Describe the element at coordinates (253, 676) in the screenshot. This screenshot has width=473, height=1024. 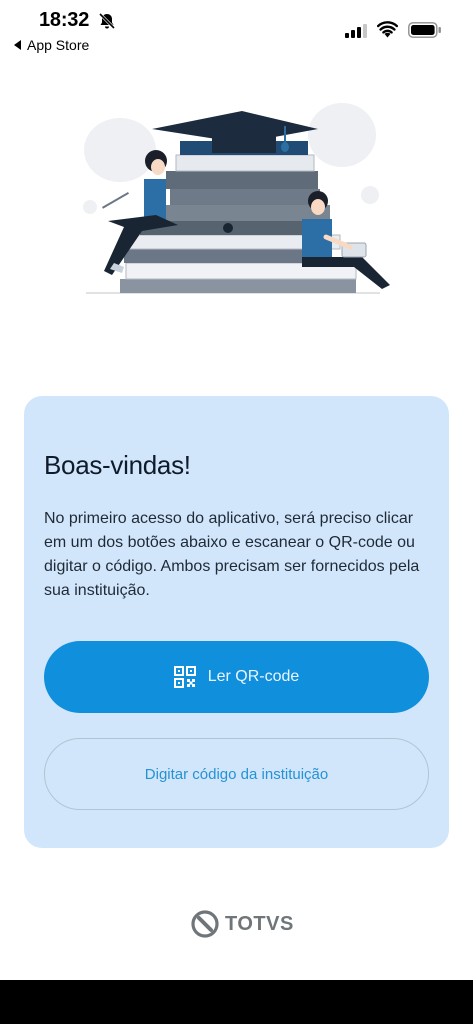
I see `read-qr-code-label: Ler QR-code` at that location.